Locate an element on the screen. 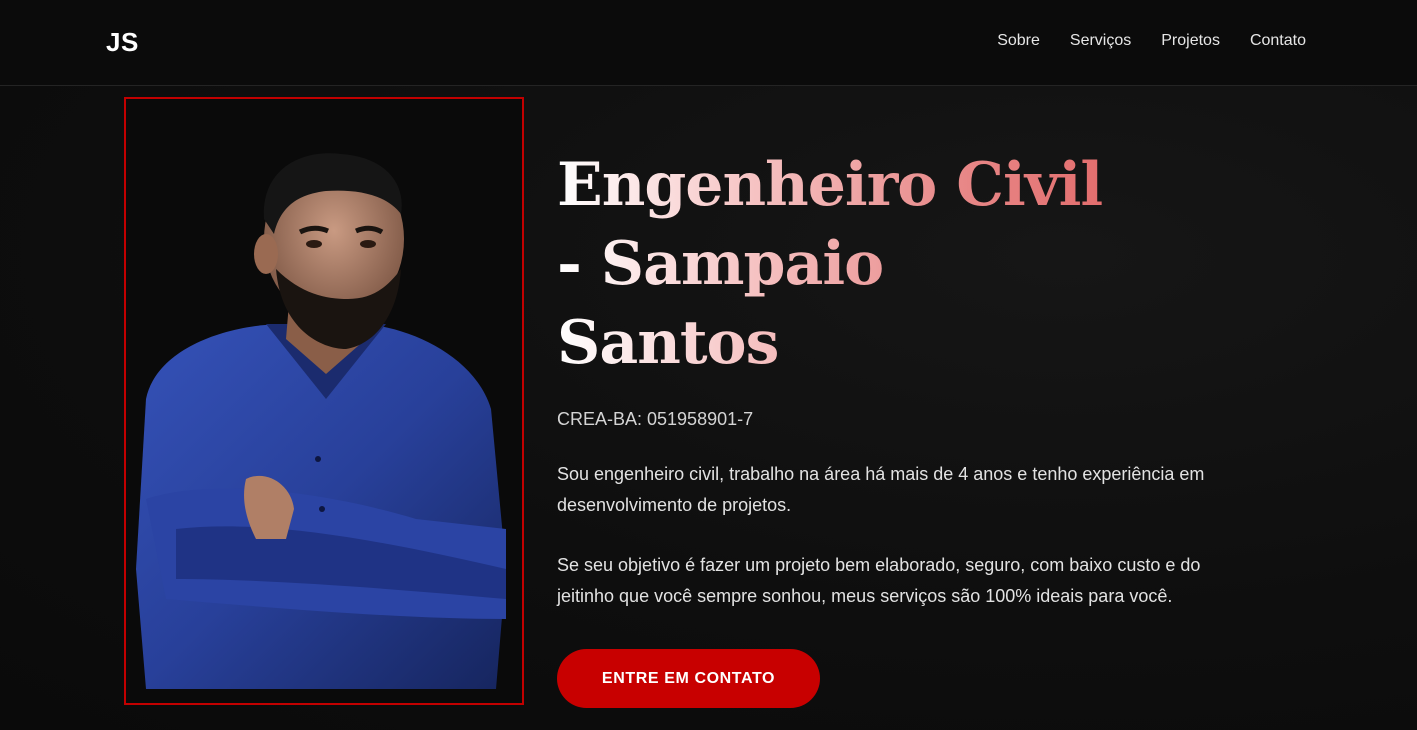  nav-link-projetos: Projetos is located at coordinates (1190, 41).